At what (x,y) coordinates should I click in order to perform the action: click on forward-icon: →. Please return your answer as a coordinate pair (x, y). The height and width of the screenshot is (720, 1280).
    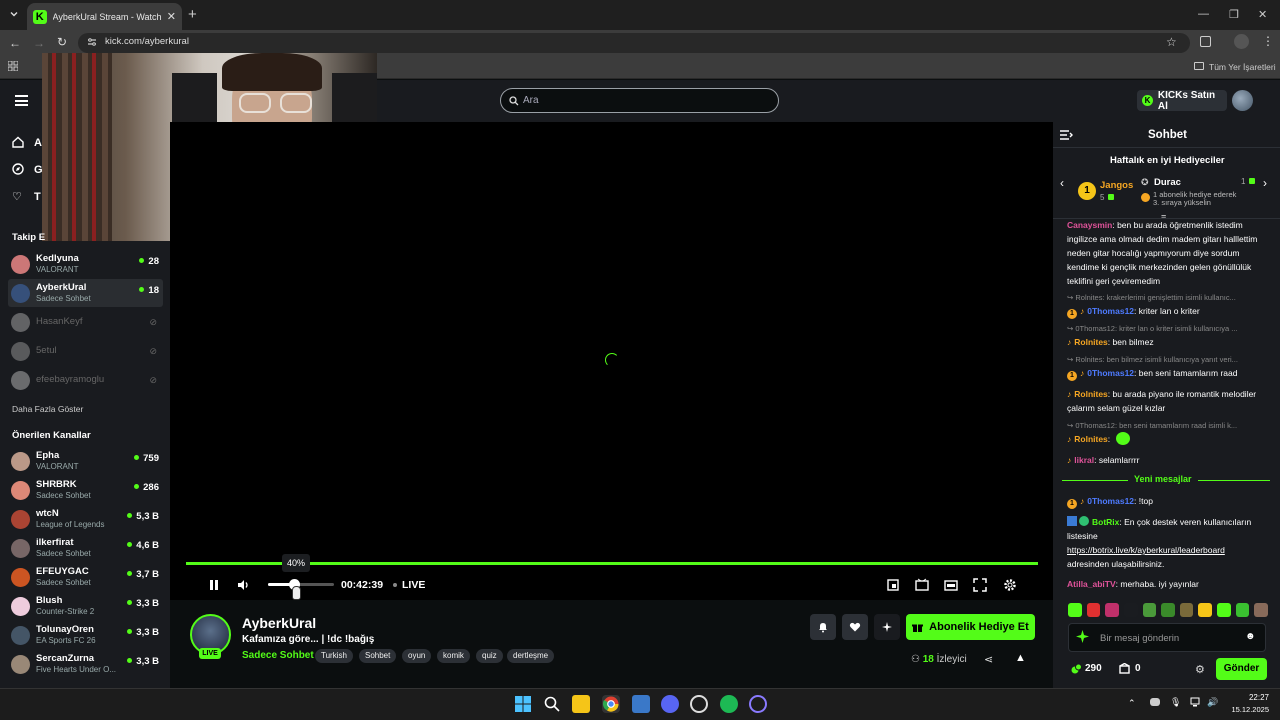
    Looking at the image, I should click on (39, 43).